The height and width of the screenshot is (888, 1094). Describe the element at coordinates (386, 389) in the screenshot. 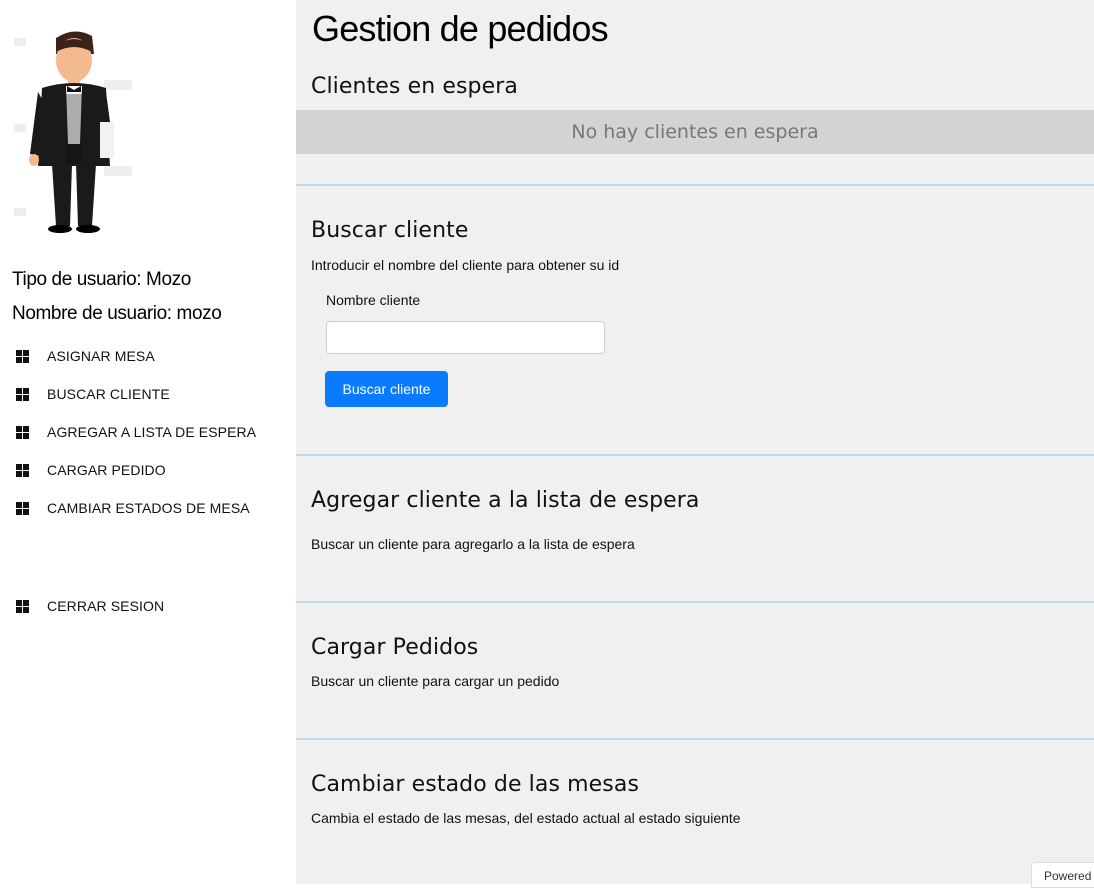

I see `search-client-button: Buscar cliente` at that location.